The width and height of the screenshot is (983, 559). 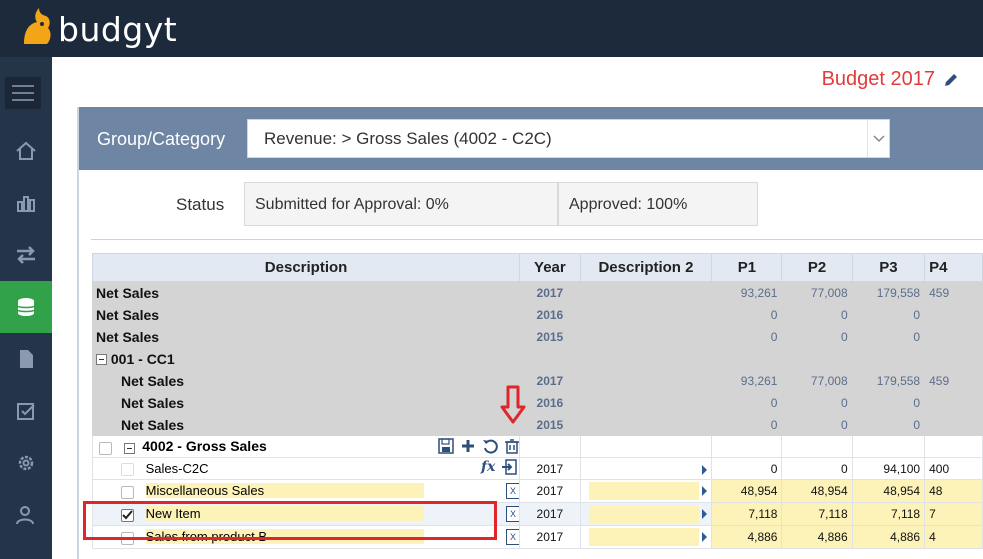 What do you see at coordinates (953, 514) in the screenshot?
I see `row-p4: 7` at bounding box center [953, 514].